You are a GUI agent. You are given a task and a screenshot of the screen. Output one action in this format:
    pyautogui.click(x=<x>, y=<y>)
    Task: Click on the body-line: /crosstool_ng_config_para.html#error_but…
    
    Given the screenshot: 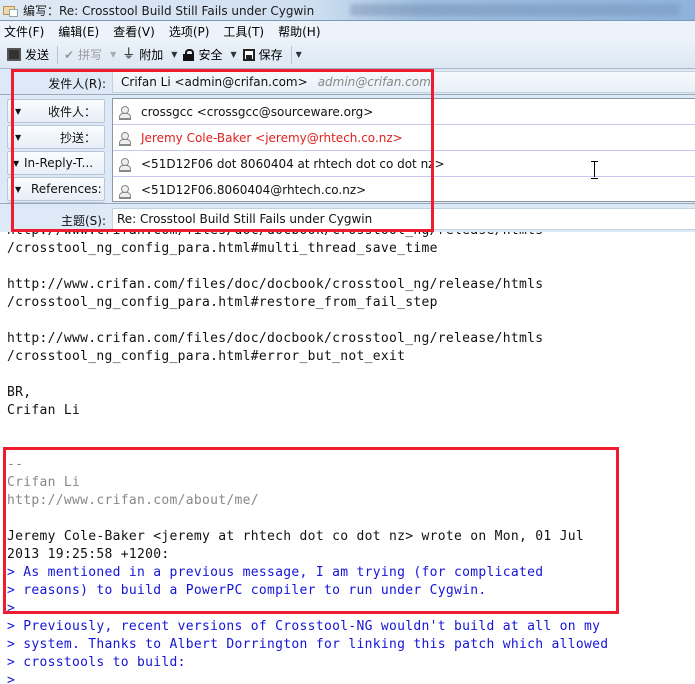 What is the action you would take?
    pyautogui.click(x=206, y=356)
    